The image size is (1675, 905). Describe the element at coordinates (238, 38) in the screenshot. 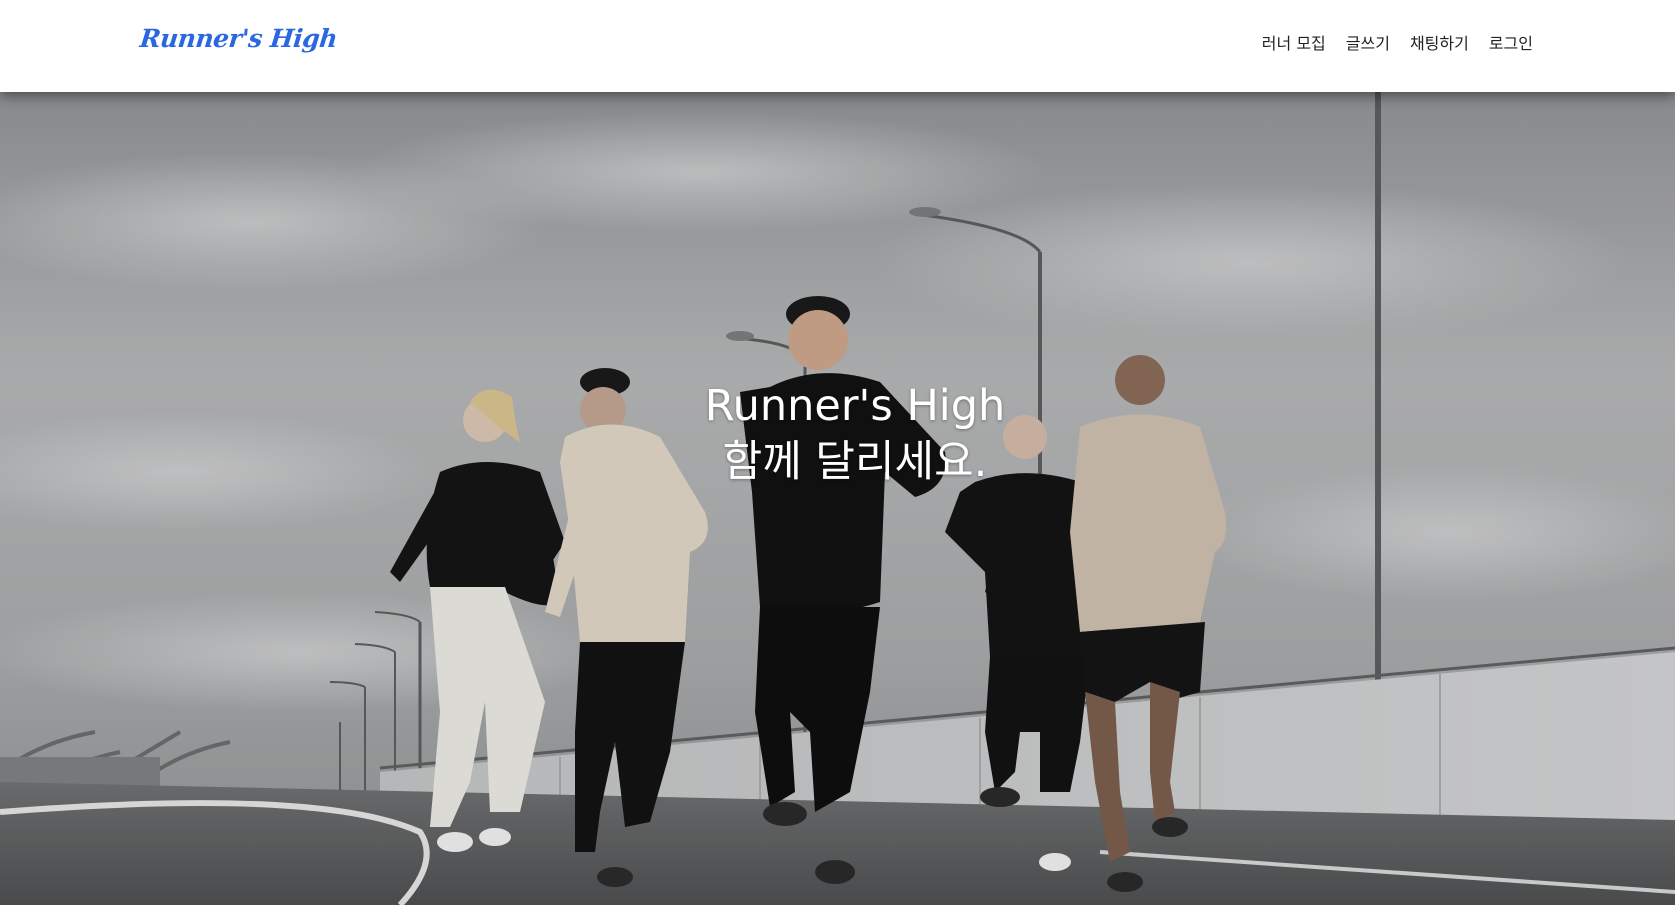

I see `brand-logo: Runner's High` at that location.